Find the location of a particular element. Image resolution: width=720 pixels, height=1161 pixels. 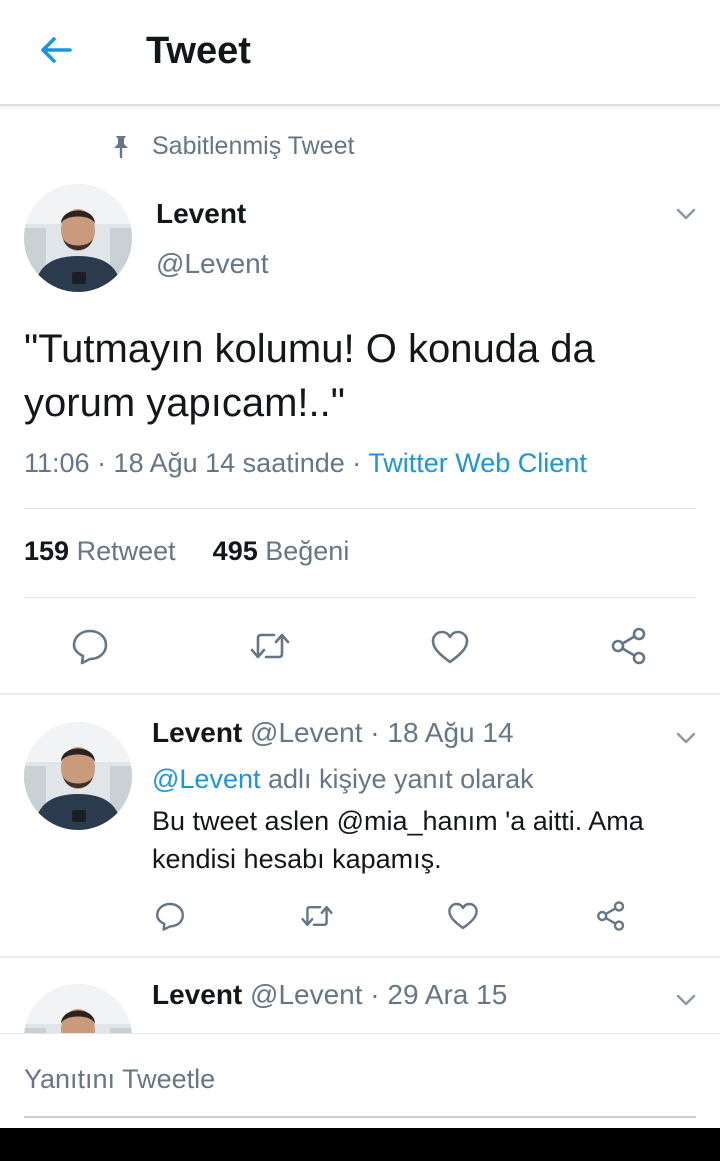

pinned-indicator: Sabitlenmiş Tweet is located at coordinates (231, 146).